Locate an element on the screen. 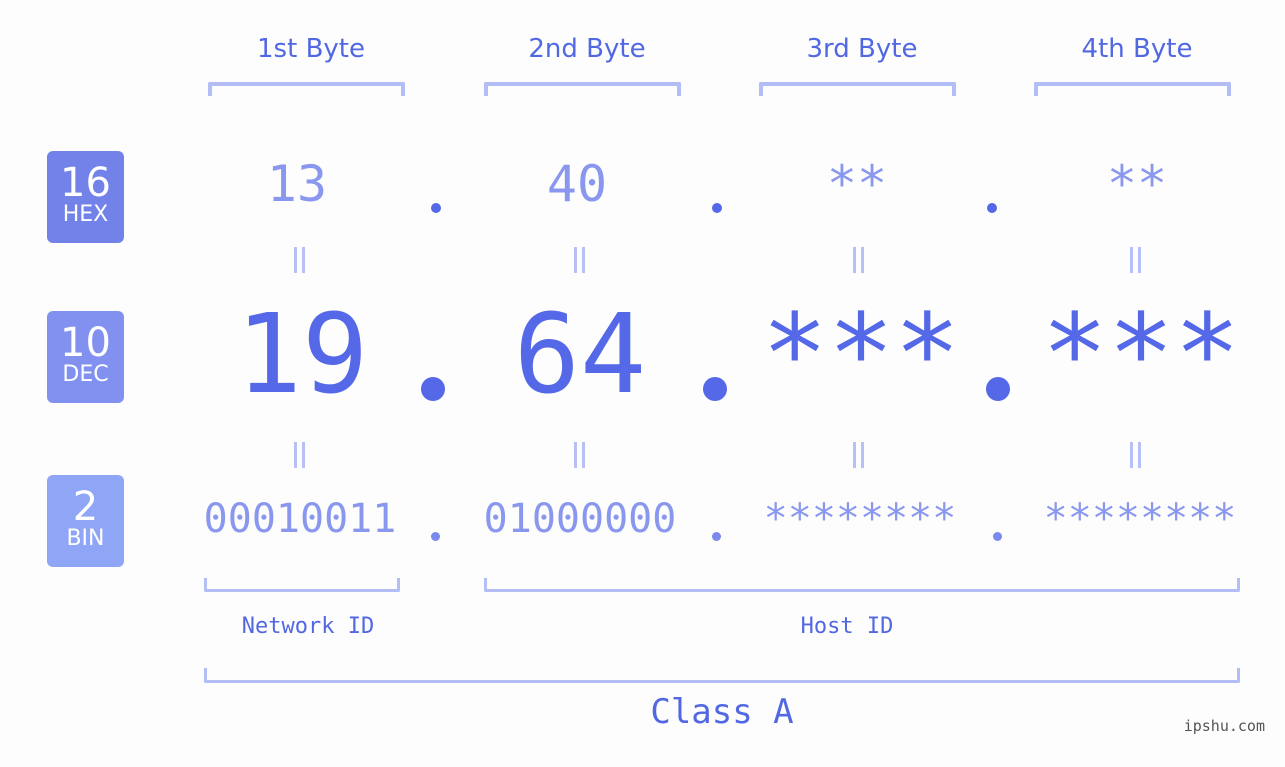 Image resolution: width=1285 pixels, height=767 pixels. byte-header-1: 1st Byte is located at coordinates (311, 49).